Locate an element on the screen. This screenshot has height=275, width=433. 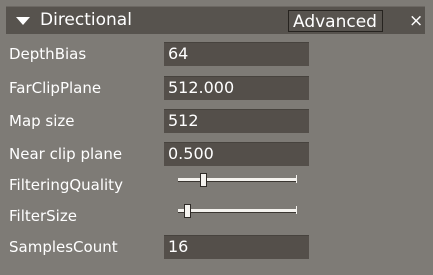
far-clip-plane-field: 512.000 is located at coordinates (236, 88).